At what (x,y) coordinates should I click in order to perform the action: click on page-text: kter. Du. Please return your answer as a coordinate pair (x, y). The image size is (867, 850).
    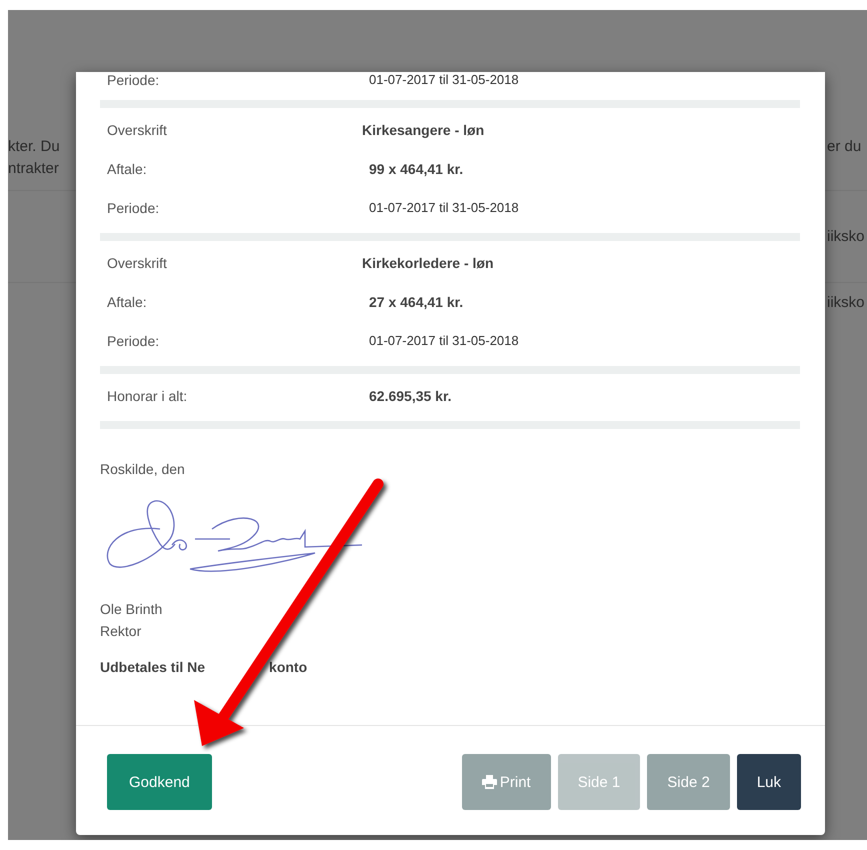
    Looking at the image, I should click on (34, 146).